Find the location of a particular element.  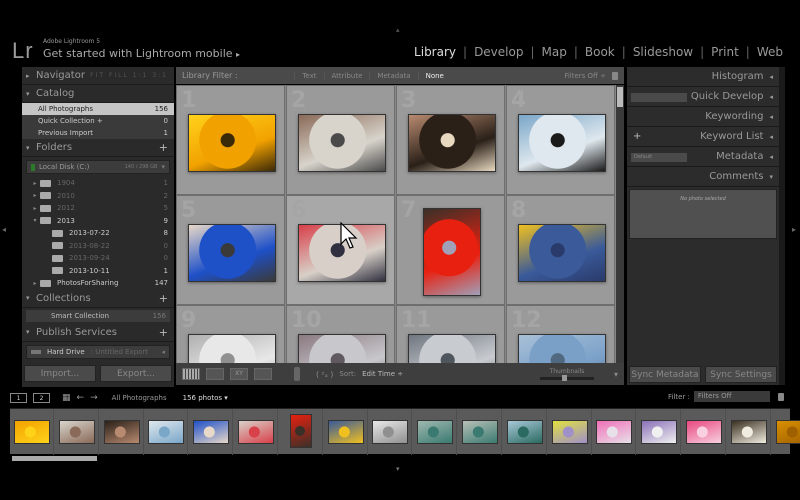

grid-cell: 11 is located at coordinates (450, 334).